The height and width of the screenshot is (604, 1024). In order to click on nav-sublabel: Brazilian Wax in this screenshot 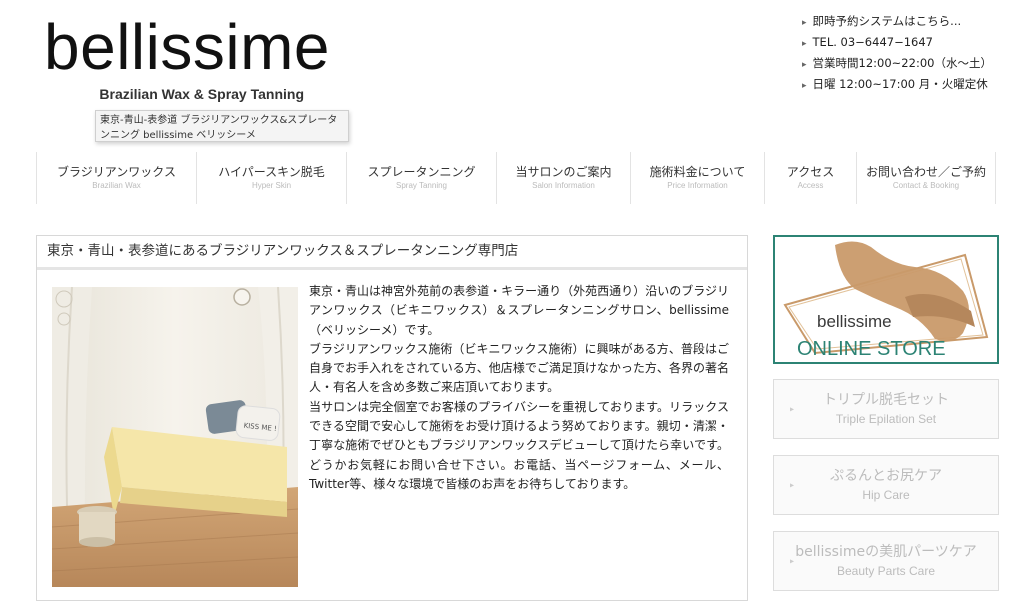, I will do `click(116, 185)`.